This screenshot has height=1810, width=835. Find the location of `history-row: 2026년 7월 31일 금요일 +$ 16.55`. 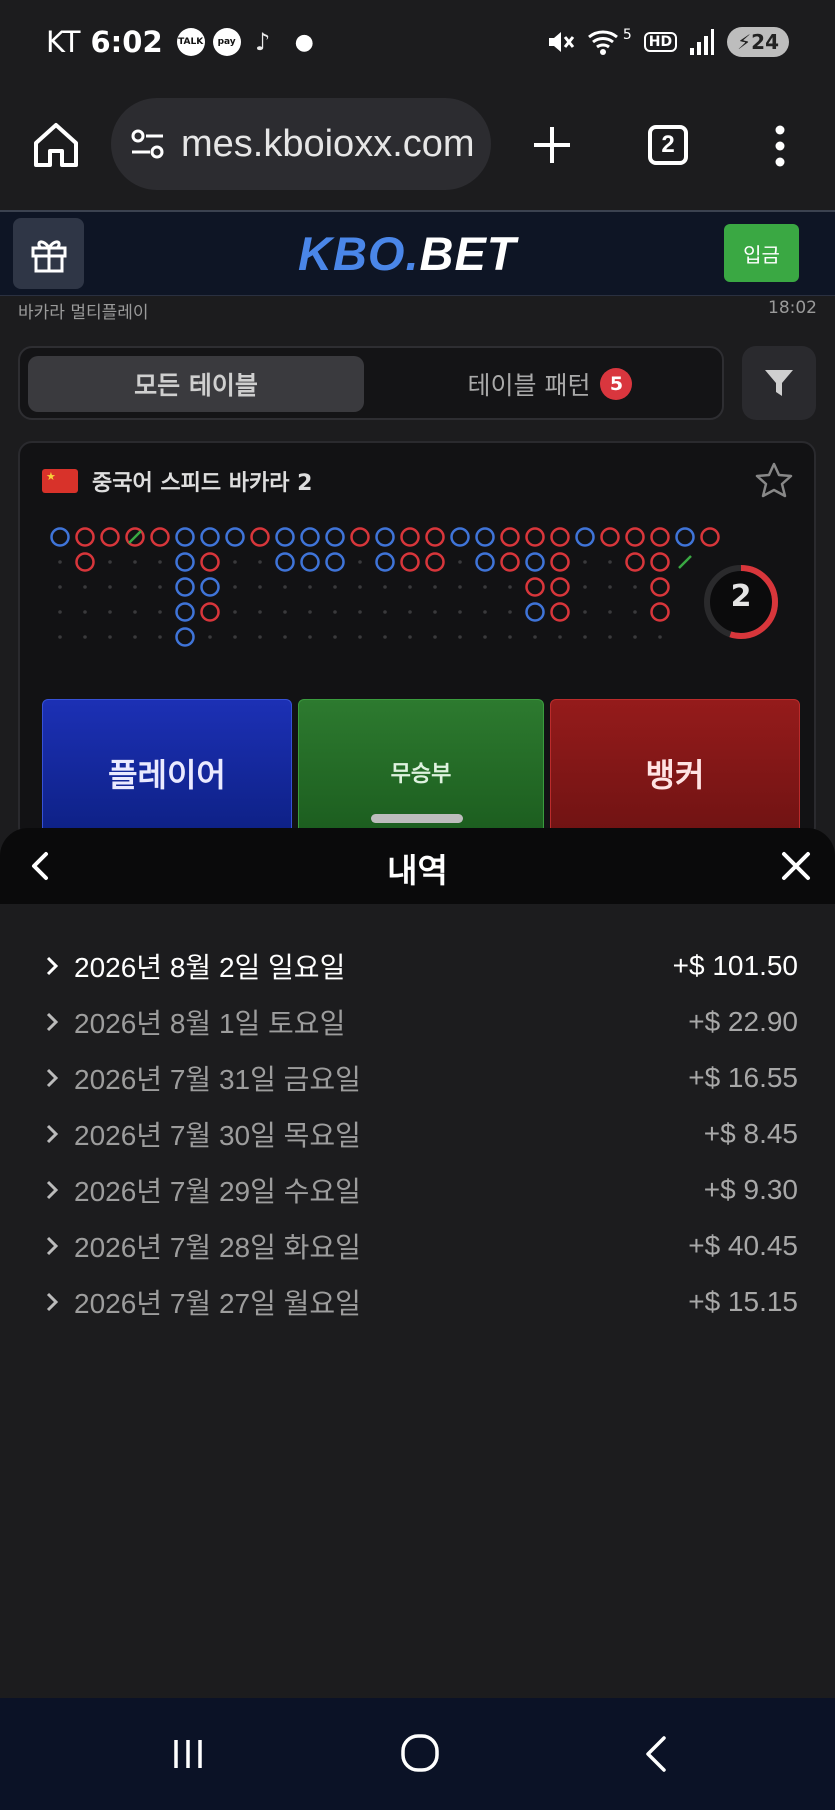

history-row: 2026년 7월 31일 금요일 +$ 16.55 is located at coordinates (419, 1078).